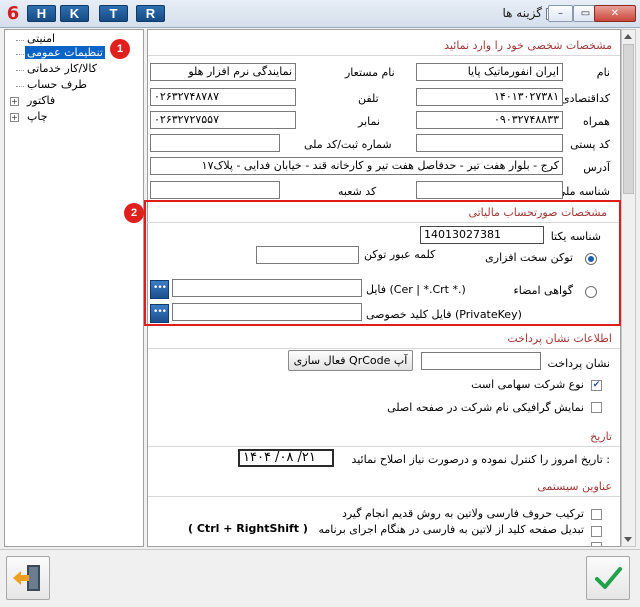  Describe the element at coordinates (400, 254) in the screenshot. I see `token-password-label: کلمه عبور توکن` at that location.